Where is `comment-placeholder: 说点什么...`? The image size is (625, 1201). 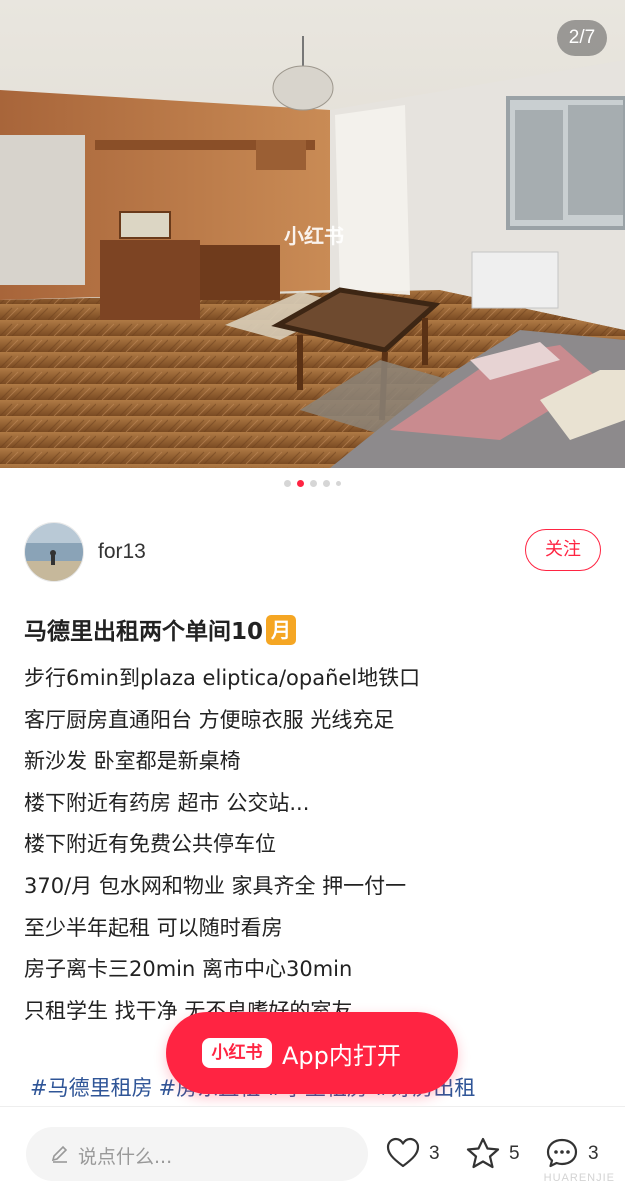
comment-placeholder: 说点什么... is located at coordinates (125, 1157).